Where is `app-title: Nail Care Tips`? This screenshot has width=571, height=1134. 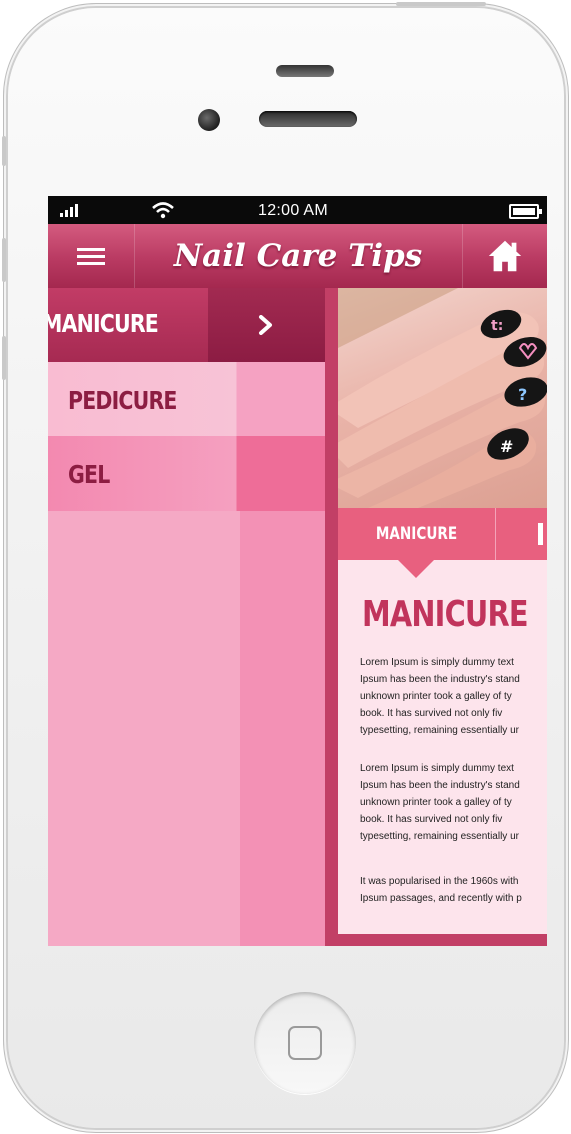 app-title: Nail Care Tips is located at coordinates (298, 256).